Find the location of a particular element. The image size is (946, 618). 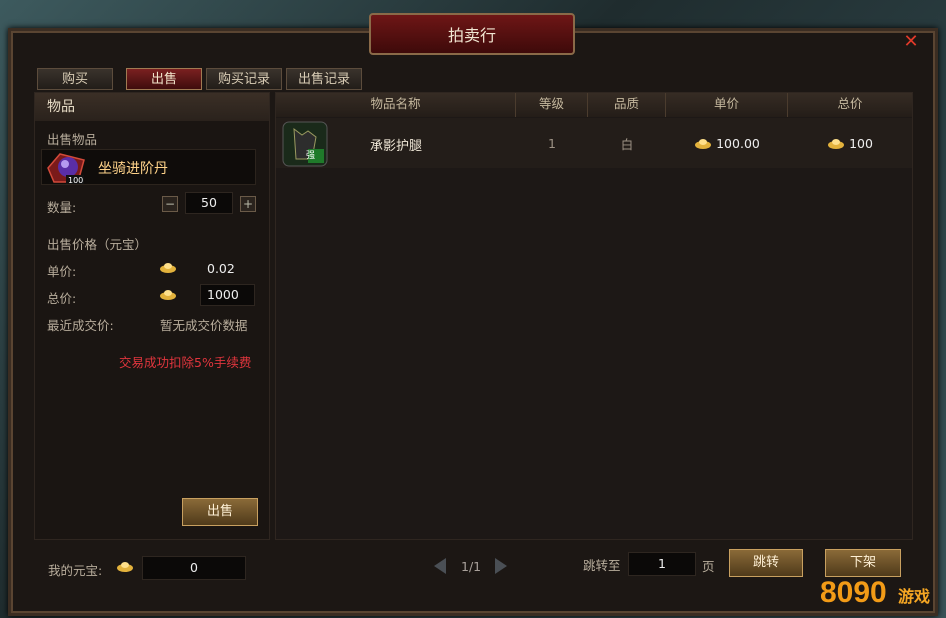

row-unit-price-value: 100.00 is located at coordinates (738, 143).